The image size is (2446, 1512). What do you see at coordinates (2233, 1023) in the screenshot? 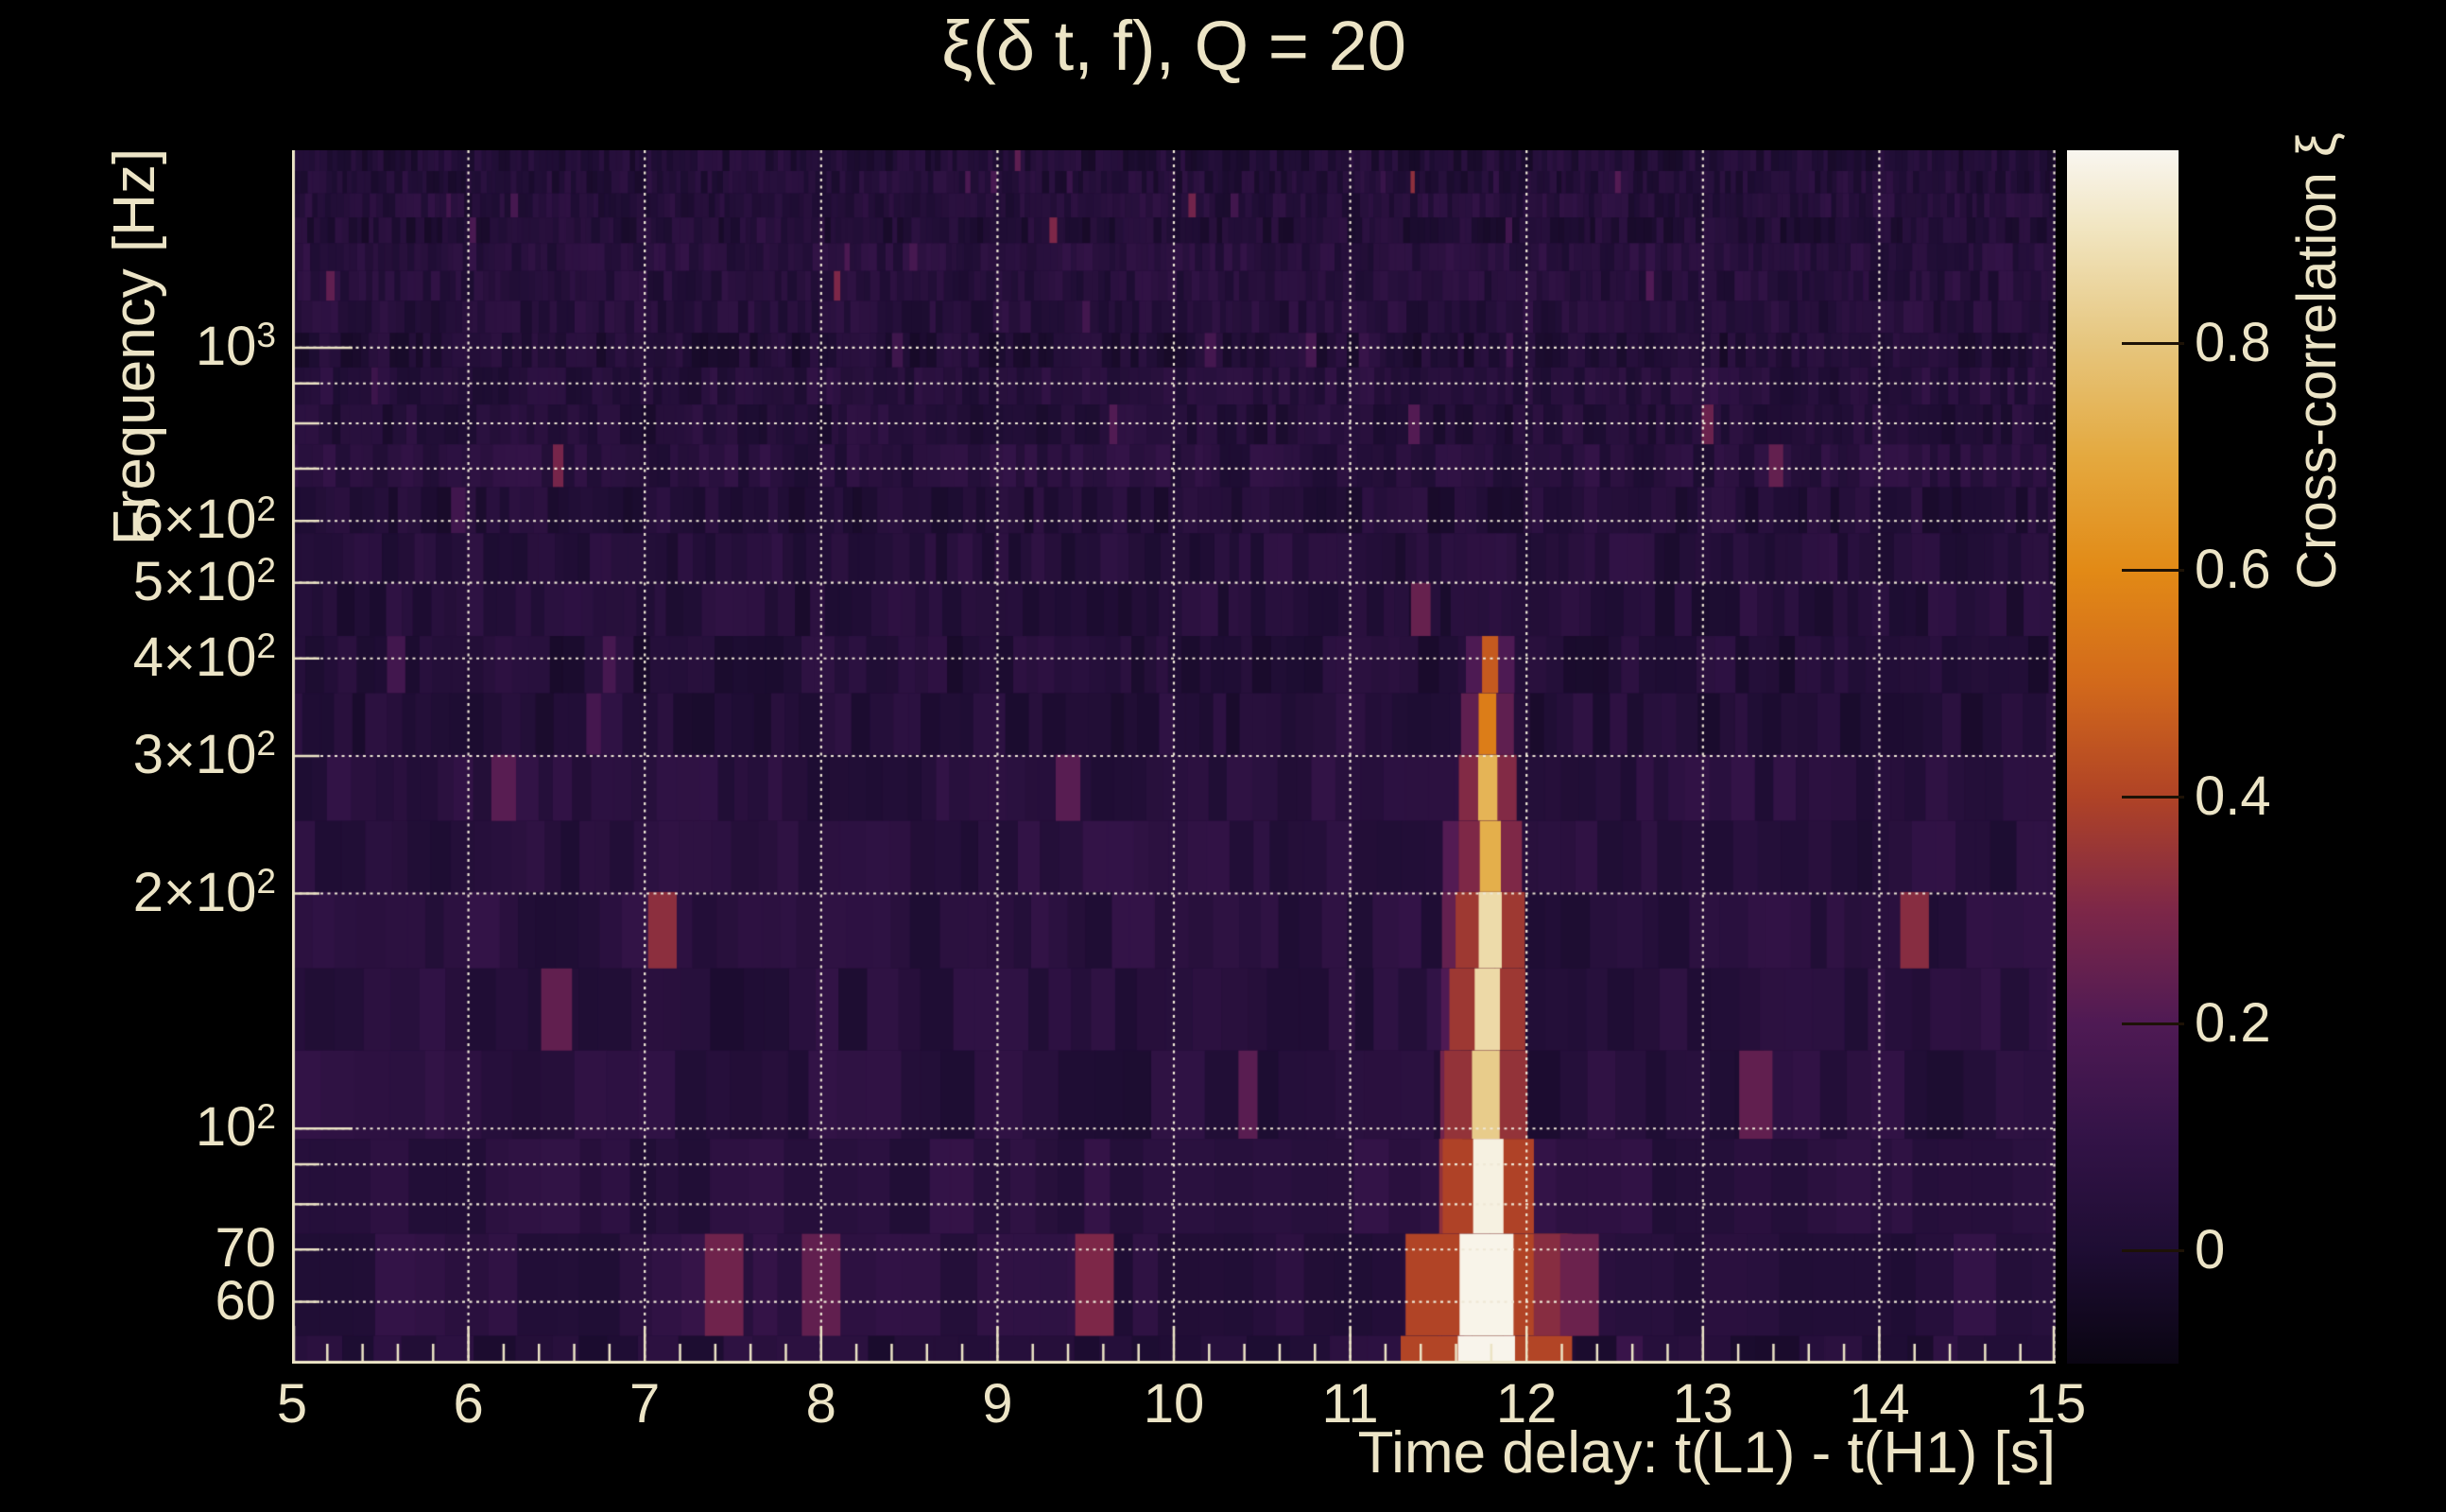
I see `colorbar-tick-label-0.2: 0.2` at bounding box center [2233, 1023].